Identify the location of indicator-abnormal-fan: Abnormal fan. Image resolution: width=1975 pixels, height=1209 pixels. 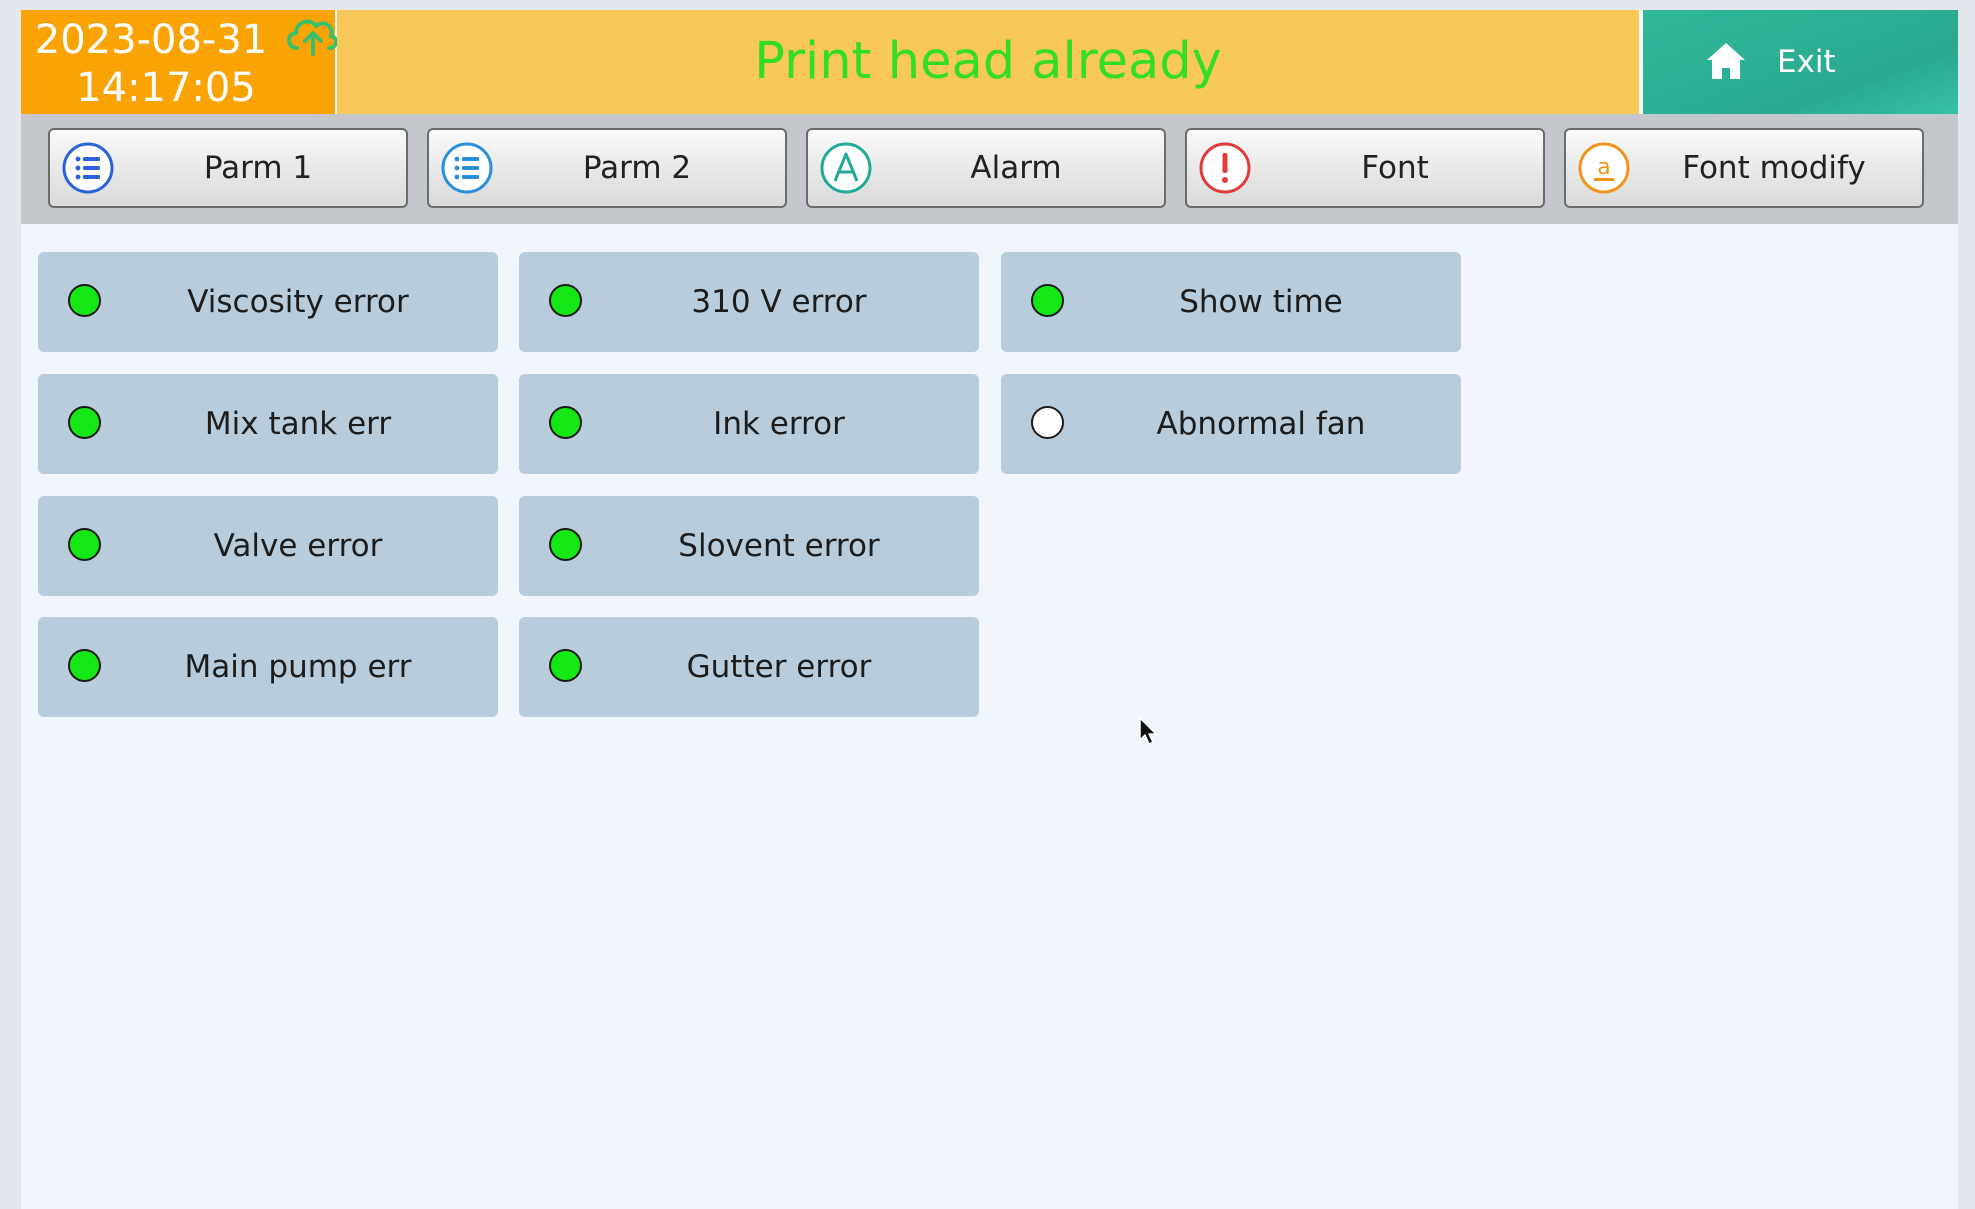
(1231, 424).